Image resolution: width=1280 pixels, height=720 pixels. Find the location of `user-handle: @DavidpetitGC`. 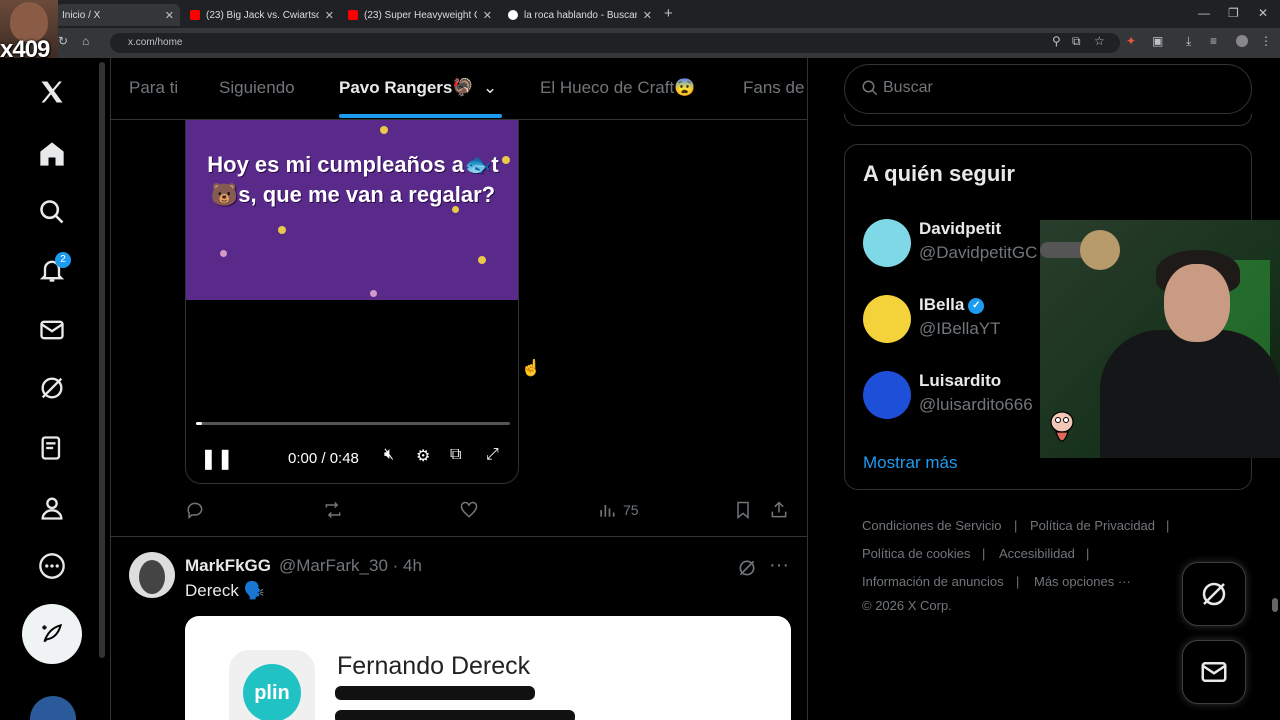

user-handle: @DavidpetitGC is located at coordinates (978, 252).